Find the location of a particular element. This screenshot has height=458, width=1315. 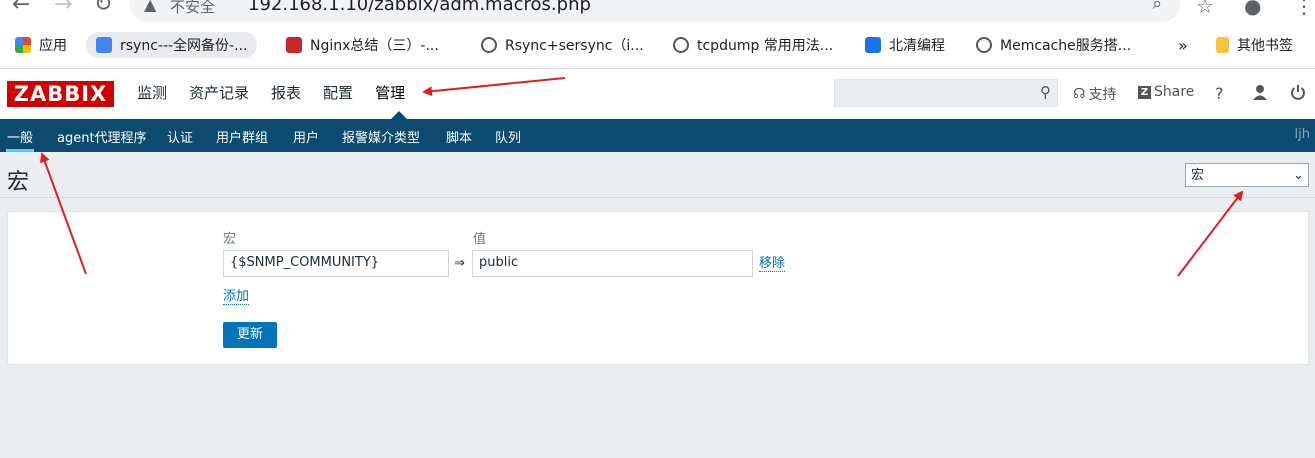

annotation-arrow-general is located at coordinates (63, 213).